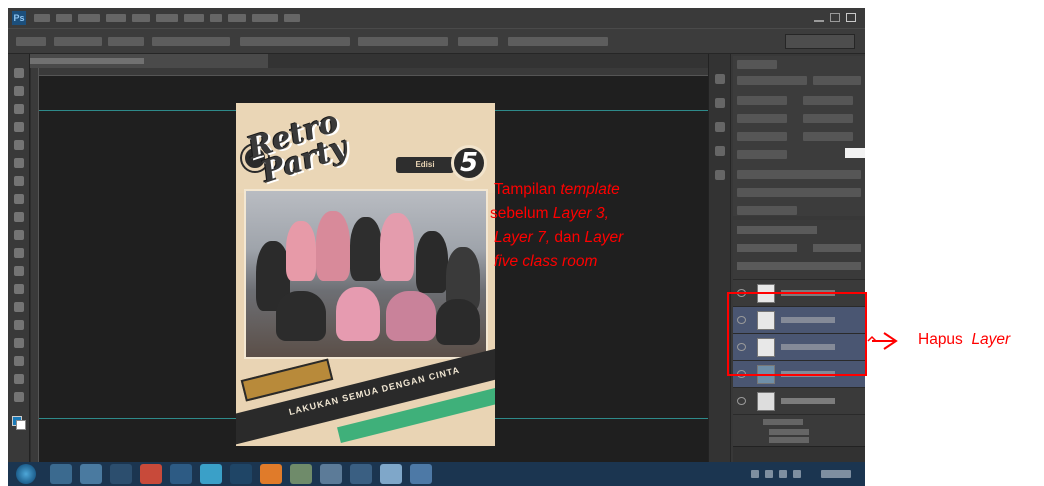 The width and height of the screenshot is (1044, 486). Describe the element at coordinates (19, 199) in the screenshot. I see `brush-tool-icon` at that location.